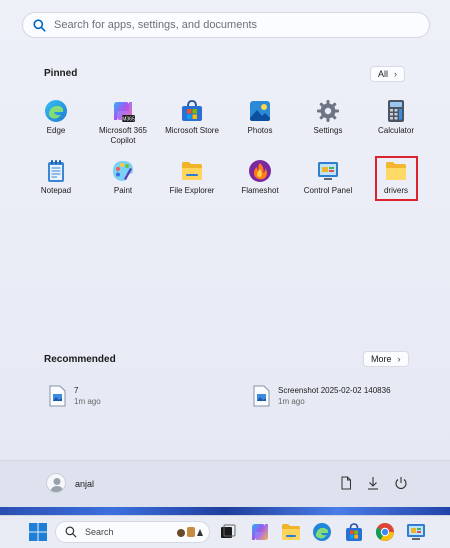 The width and height of the screenshot is (450, 548). What do you see at coordinates (123, 135) in the screenshot?
I see `app-label: Microsoft 365 Copilot` at bounding box center [123, 135].